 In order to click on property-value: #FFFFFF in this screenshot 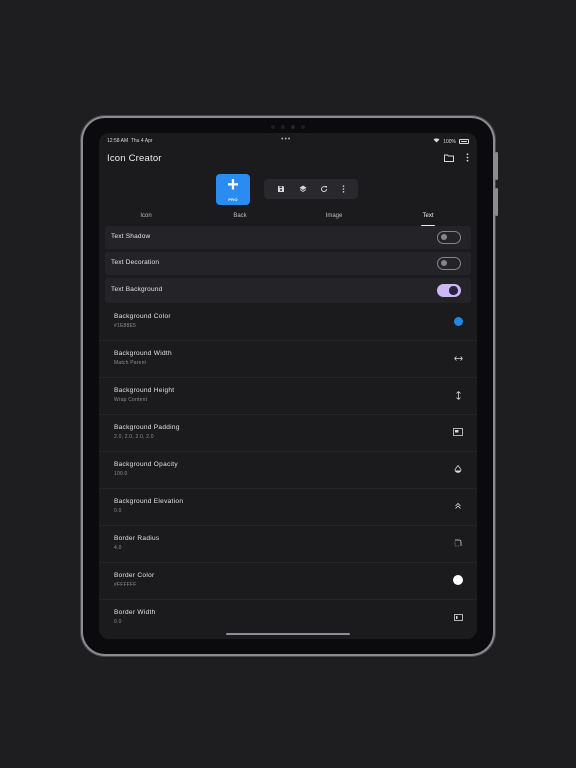, I will do `click(125, 585)`.